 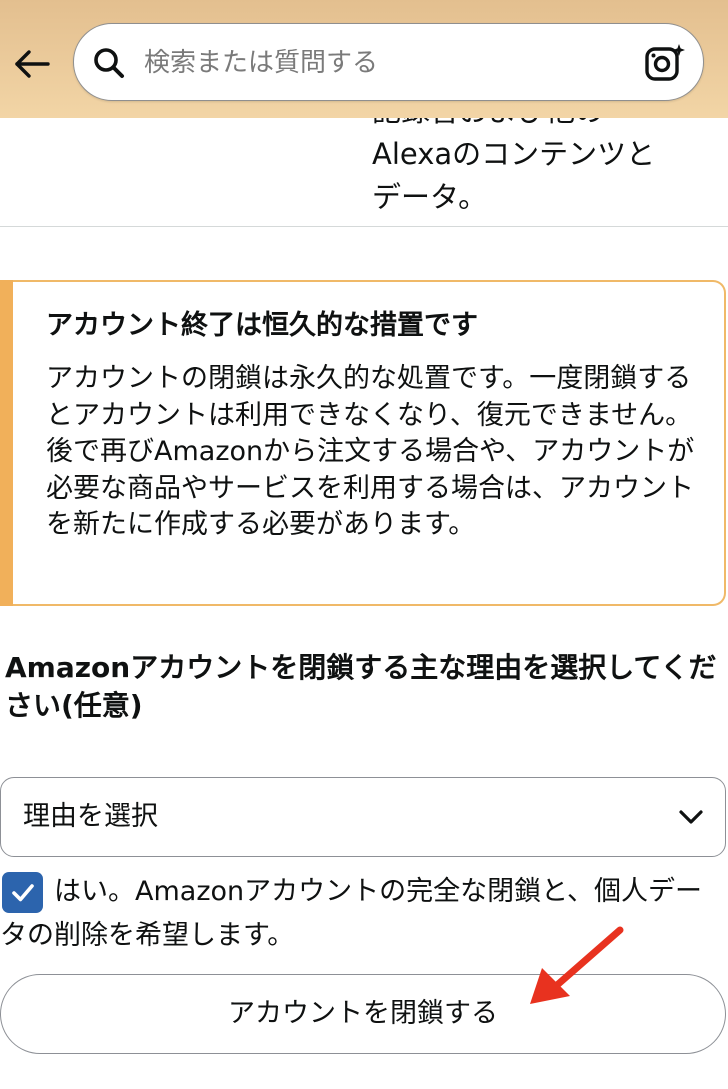 I want to click on camera-icon, so click(x=665, y=63).